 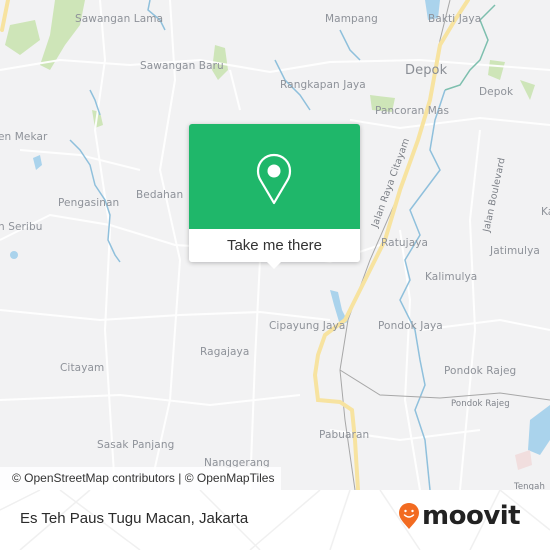 What do you see at coordinates (274, 179) in the screenshot?
I see `map-pin-icon` at bounding box center [274, 179].